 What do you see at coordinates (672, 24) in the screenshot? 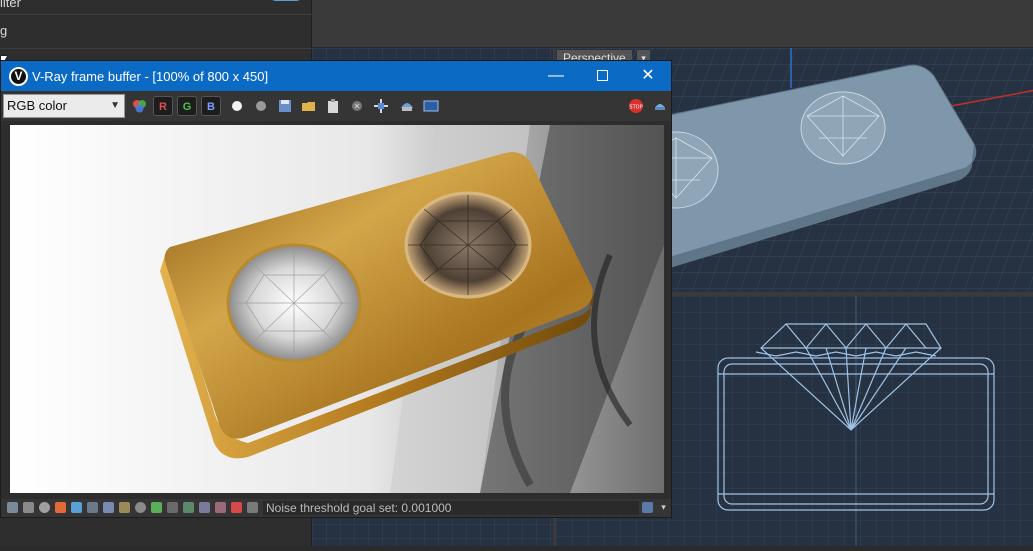
I see `top-strip` at bounding box center [672, 24].